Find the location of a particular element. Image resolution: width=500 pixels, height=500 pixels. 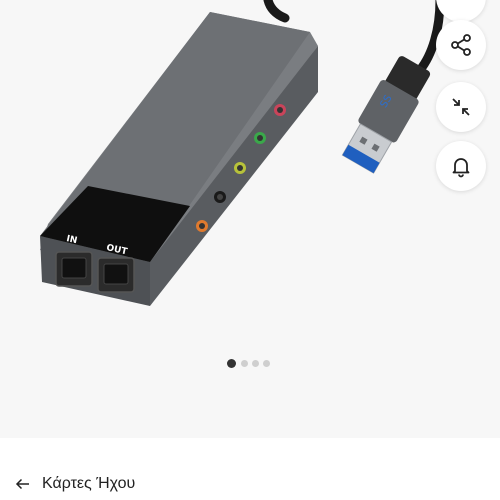

bell-icon is located at coordinates (461, 168).